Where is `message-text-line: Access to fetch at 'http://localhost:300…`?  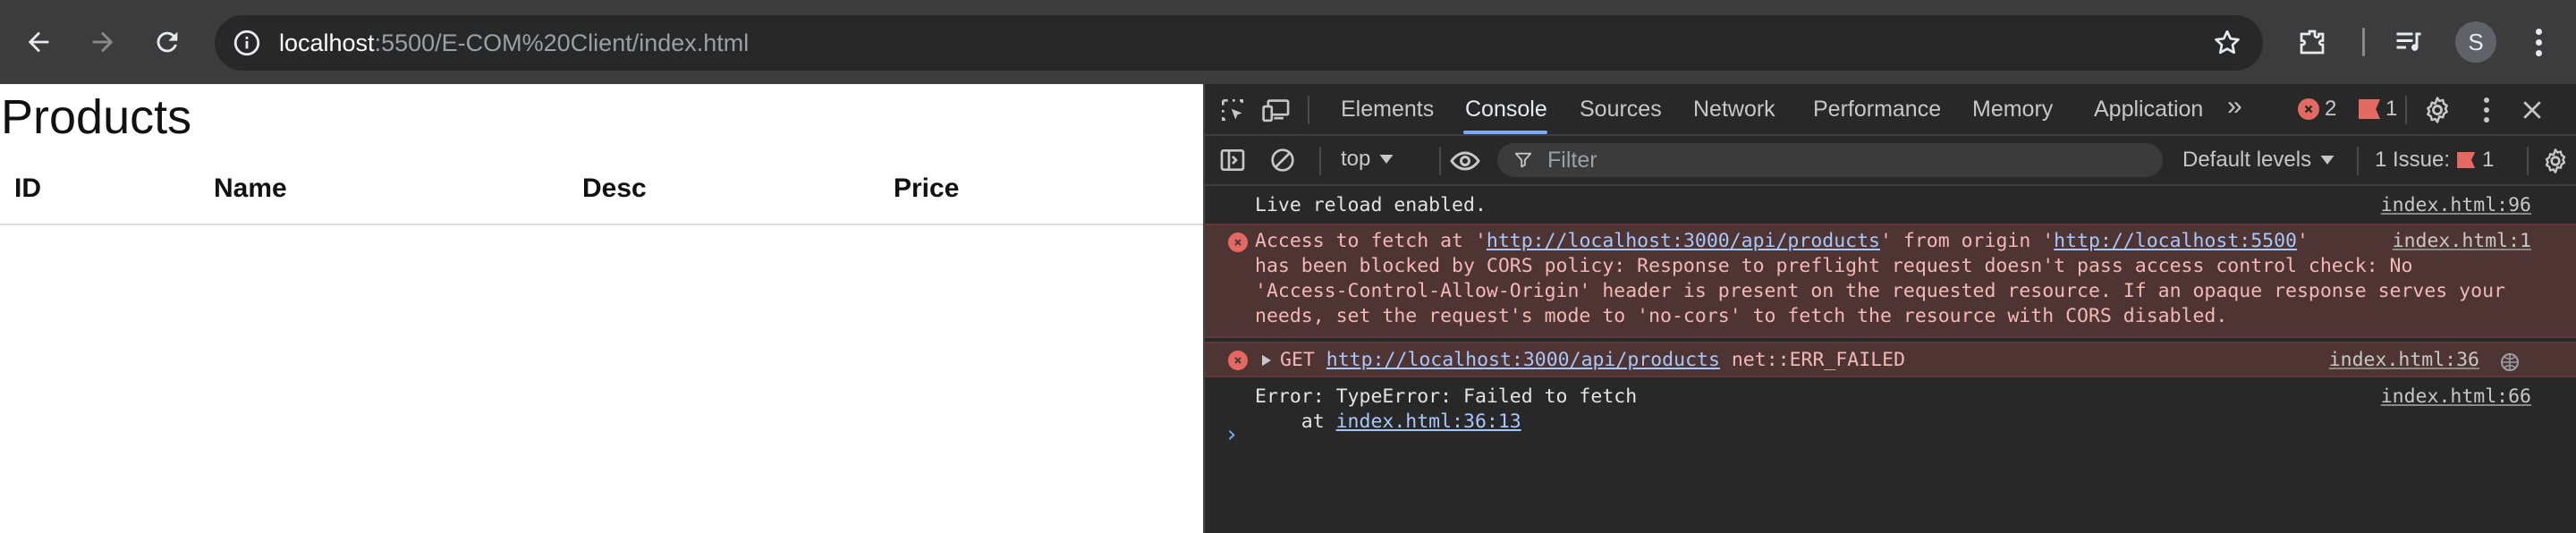 message-text-line: Access to fetch at 'http://localhost:300… is located at coordinates (1782, 241).